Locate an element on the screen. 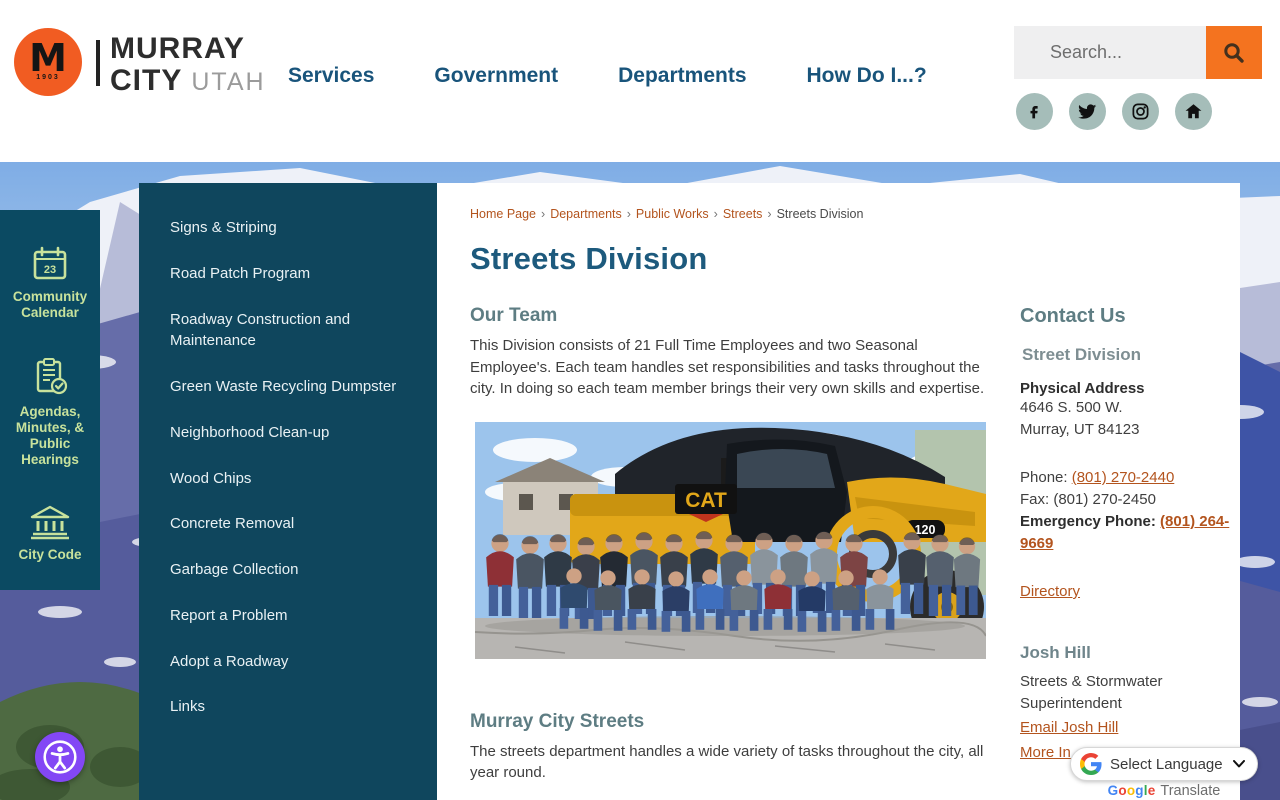 This screenshot has width=1280, height=800. emergency-row: Emergency Phone: (801) 264-9669 is located at coordinates (1131, 533).